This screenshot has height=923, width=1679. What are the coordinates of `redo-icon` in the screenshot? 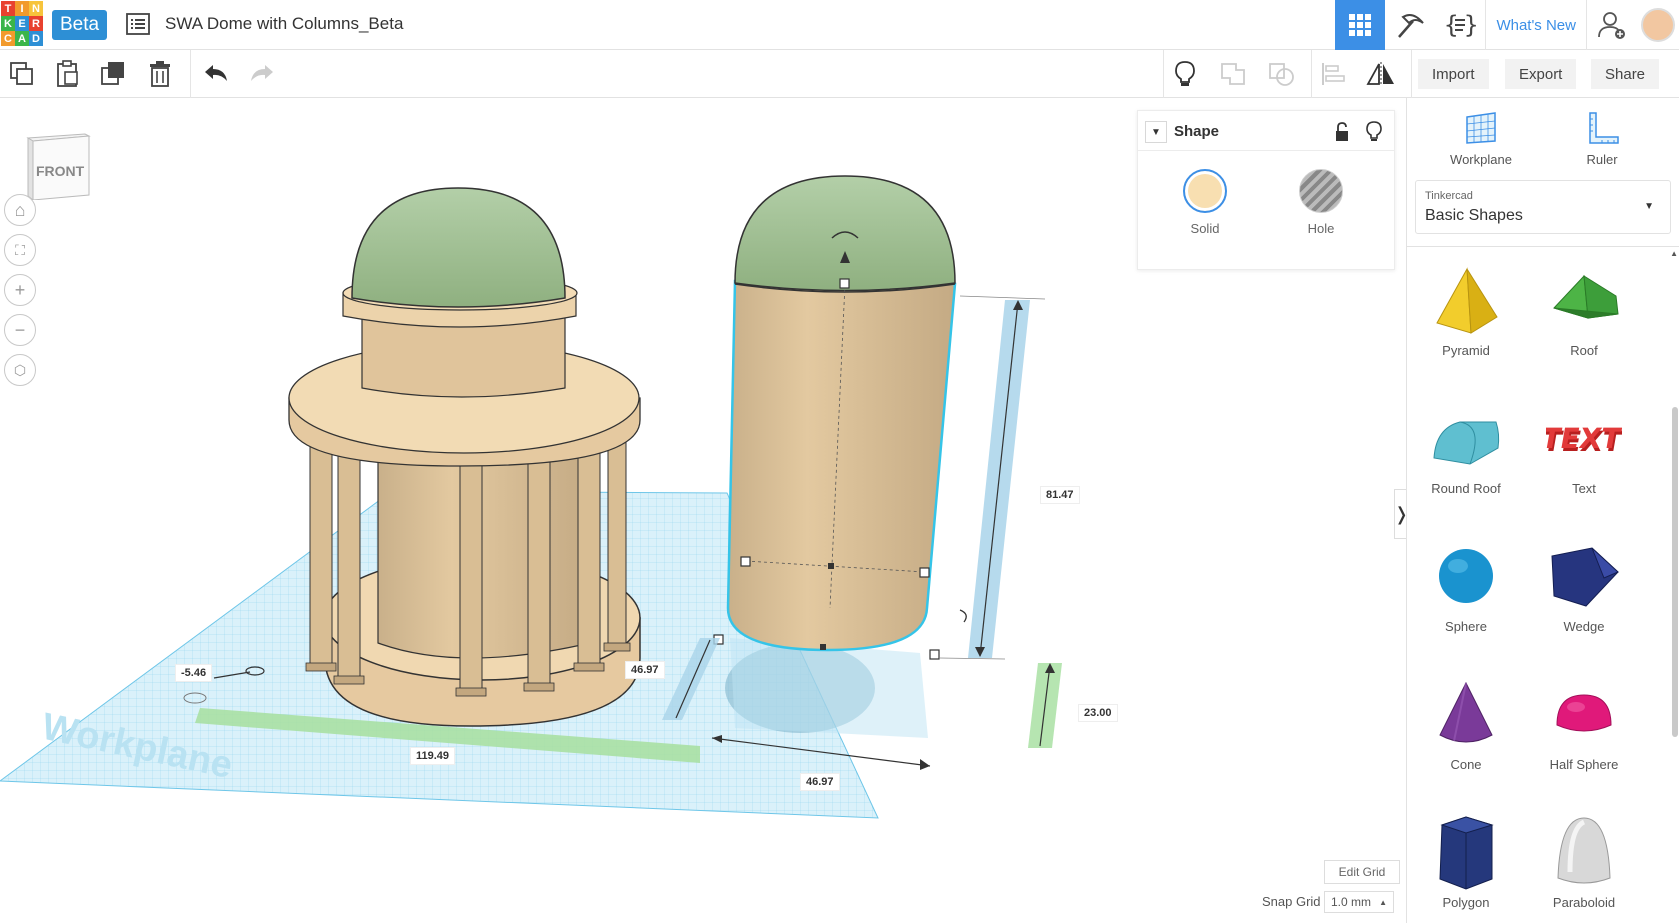 It's located at (262, 73).